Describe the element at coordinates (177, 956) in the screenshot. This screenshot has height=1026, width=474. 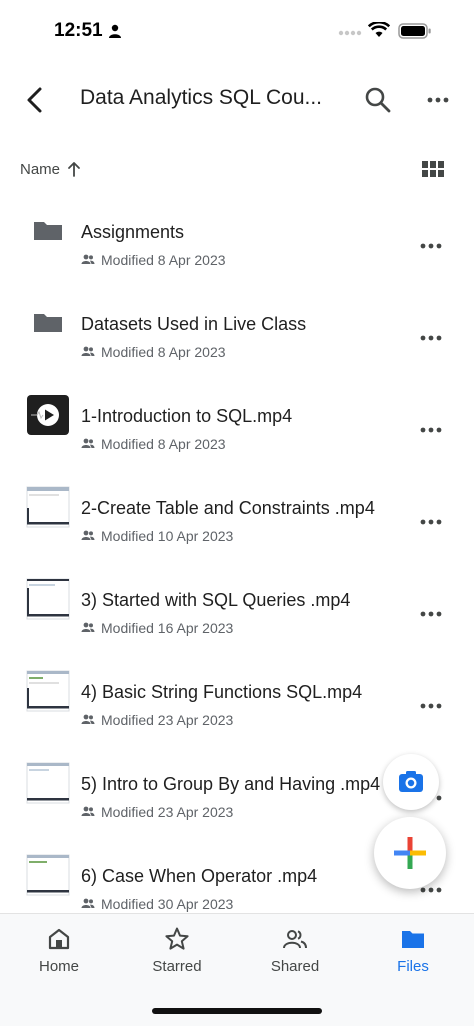
I see `nav-starred: Starred` at that location.